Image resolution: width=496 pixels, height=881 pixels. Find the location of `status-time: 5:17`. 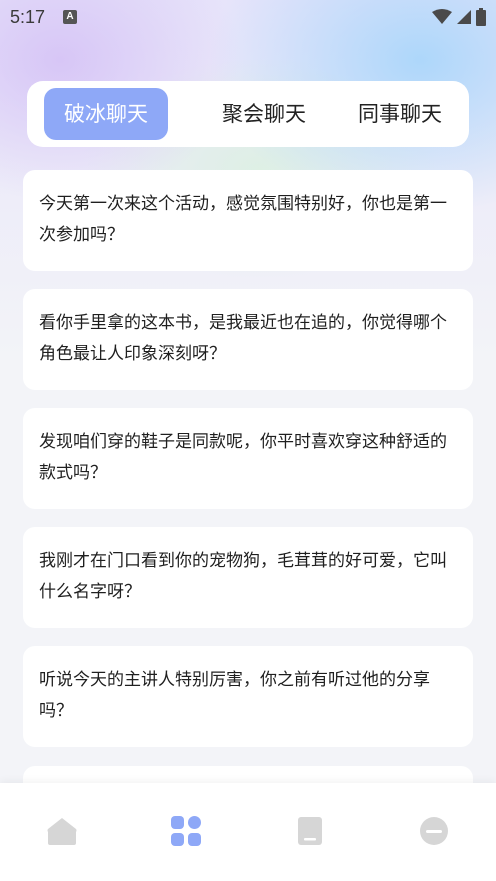

status-time: 5:17 is located at coordinates (28, 16).